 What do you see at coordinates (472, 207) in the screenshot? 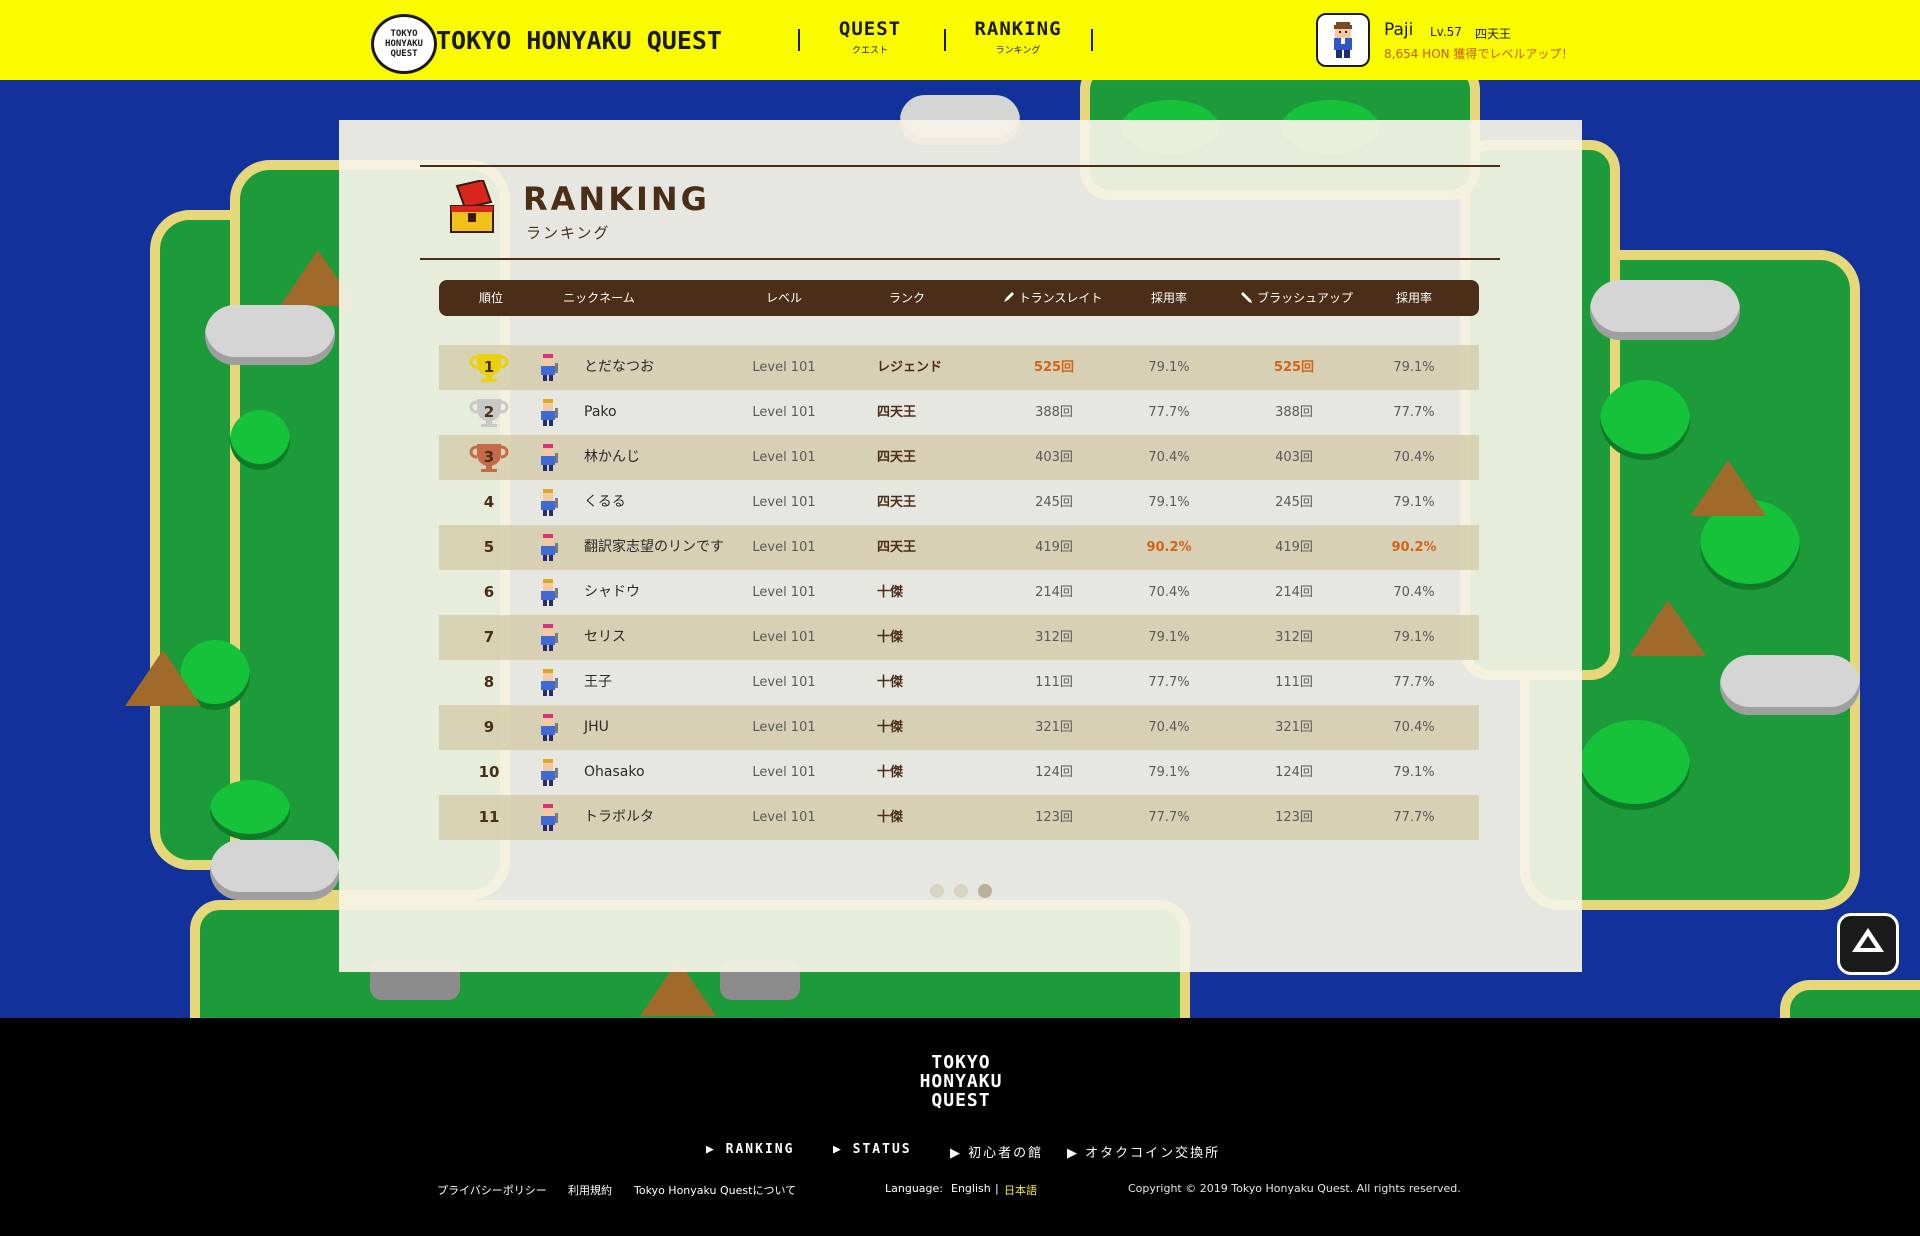
I see `treasure-chest-icon` at bounding box center [472, 207].